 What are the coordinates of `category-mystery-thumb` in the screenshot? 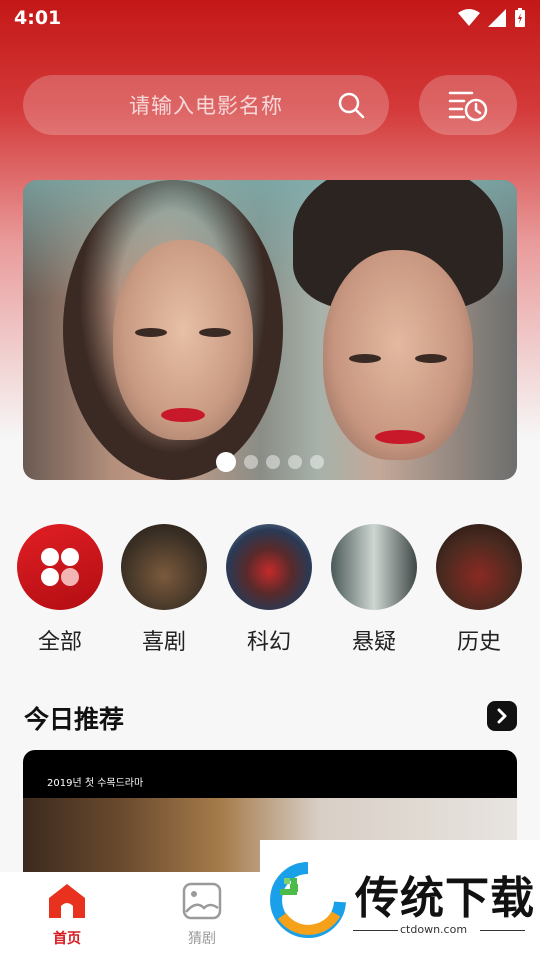 It's located at (374, 567).